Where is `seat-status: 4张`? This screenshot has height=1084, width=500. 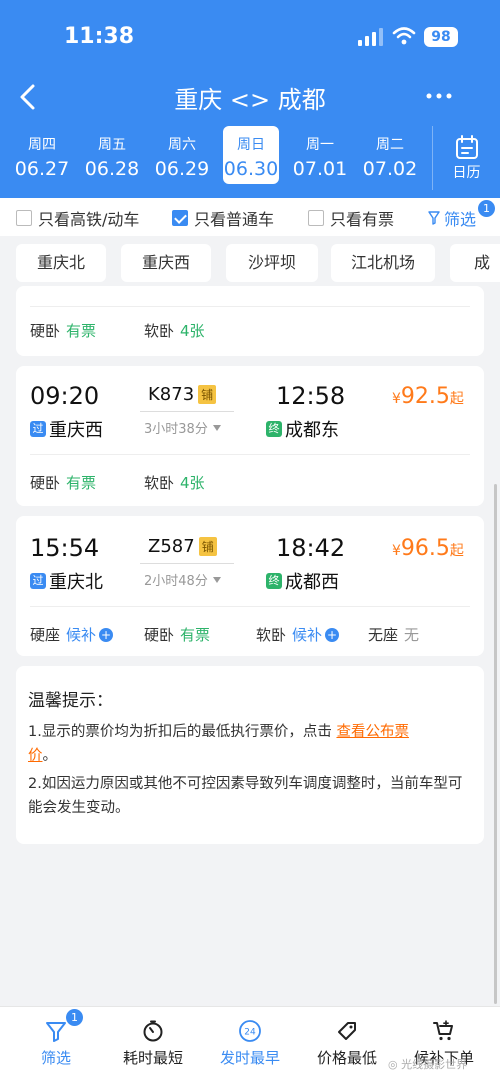 seat-status: 4张 is located at coordinates (192, 331).